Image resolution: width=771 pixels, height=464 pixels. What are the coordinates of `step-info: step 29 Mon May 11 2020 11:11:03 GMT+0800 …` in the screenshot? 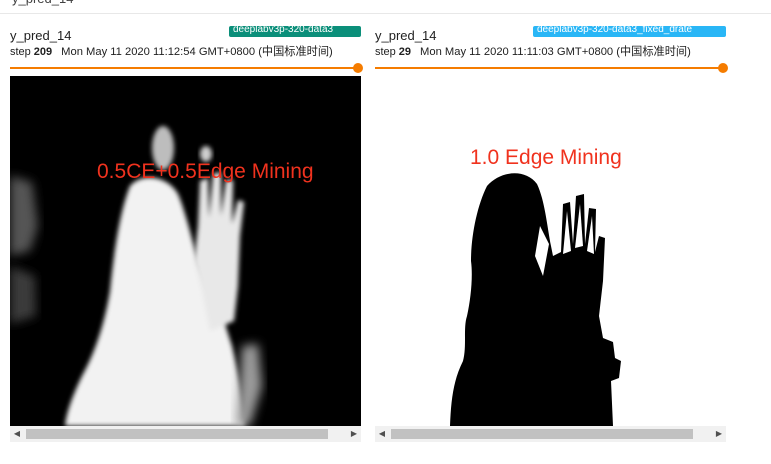 It's located at (533, 51).